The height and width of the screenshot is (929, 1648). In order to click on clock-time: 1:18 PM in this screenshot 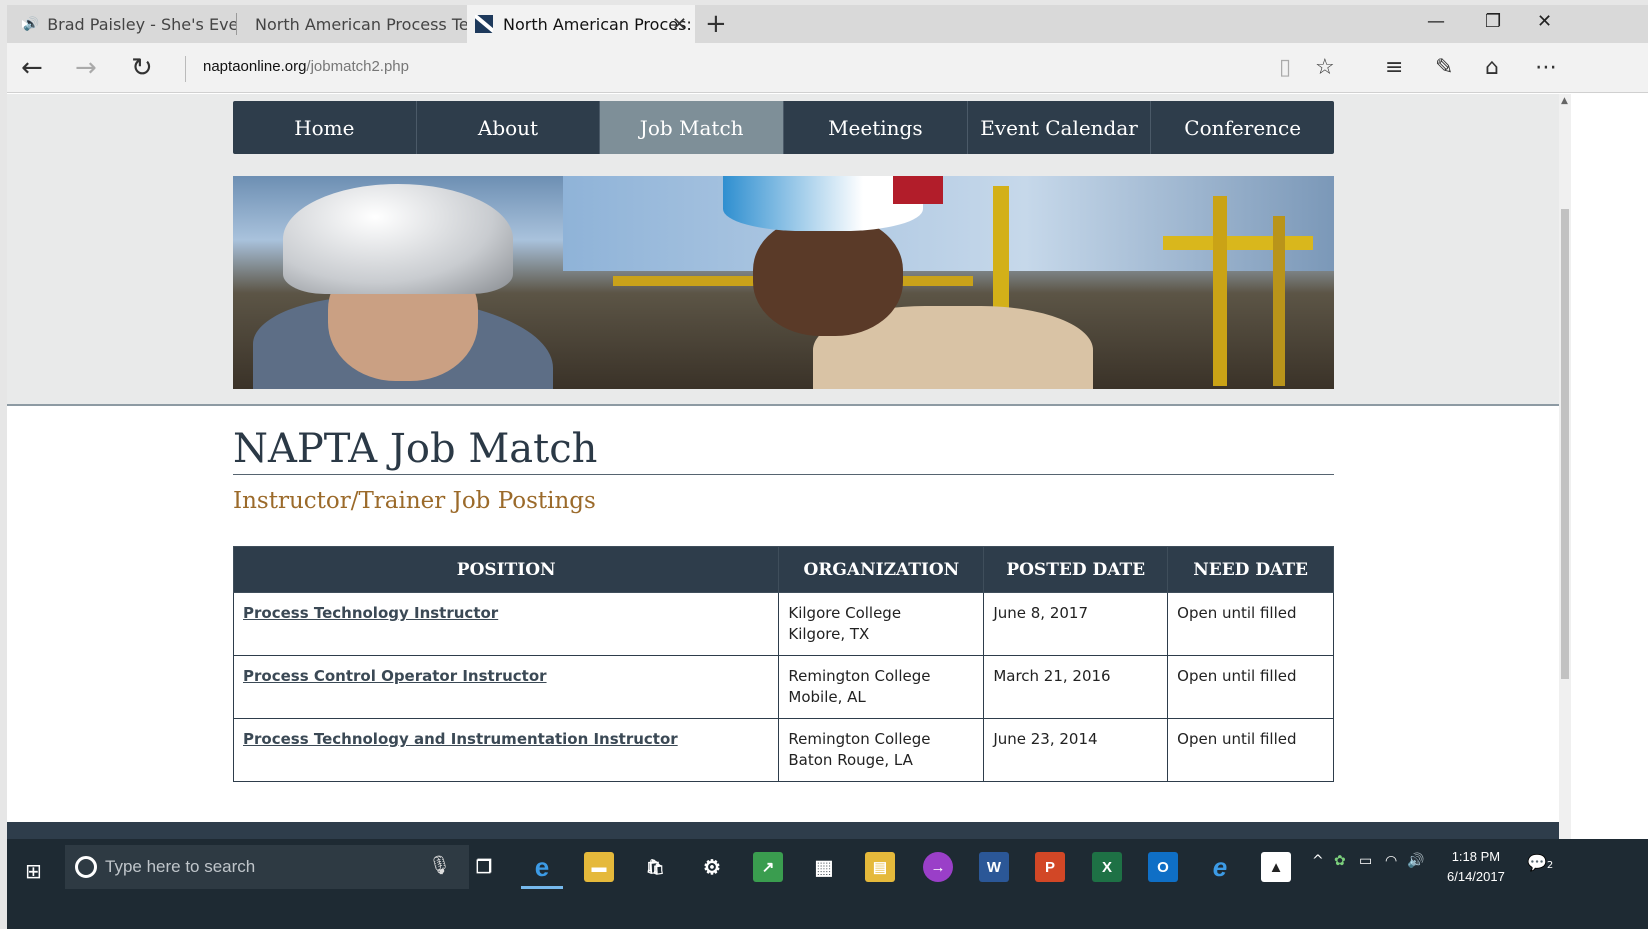, I will do `click(1476, 856)`.